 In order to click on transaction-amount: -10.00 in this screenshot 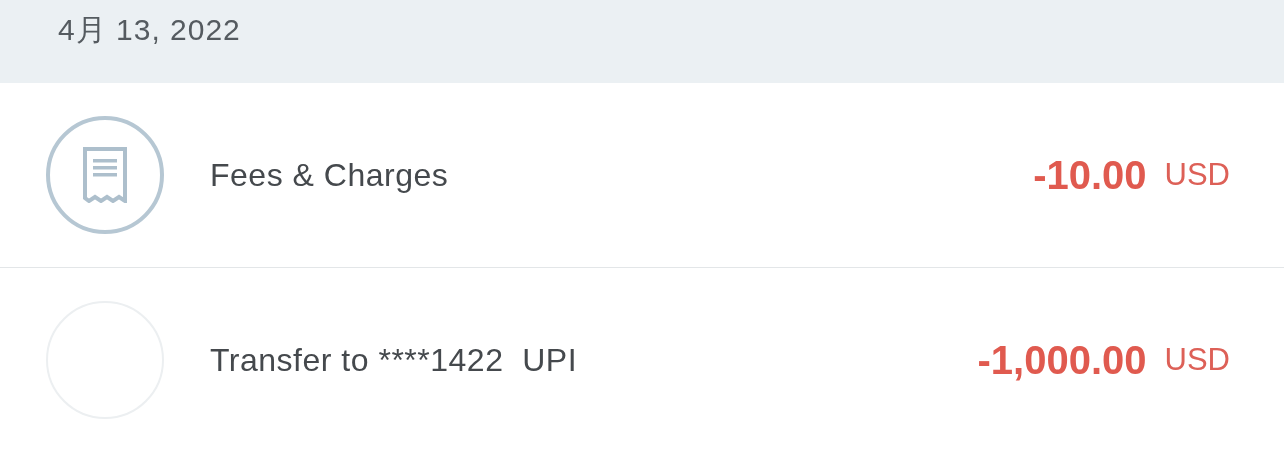, I will do `click(1090, 175)`.